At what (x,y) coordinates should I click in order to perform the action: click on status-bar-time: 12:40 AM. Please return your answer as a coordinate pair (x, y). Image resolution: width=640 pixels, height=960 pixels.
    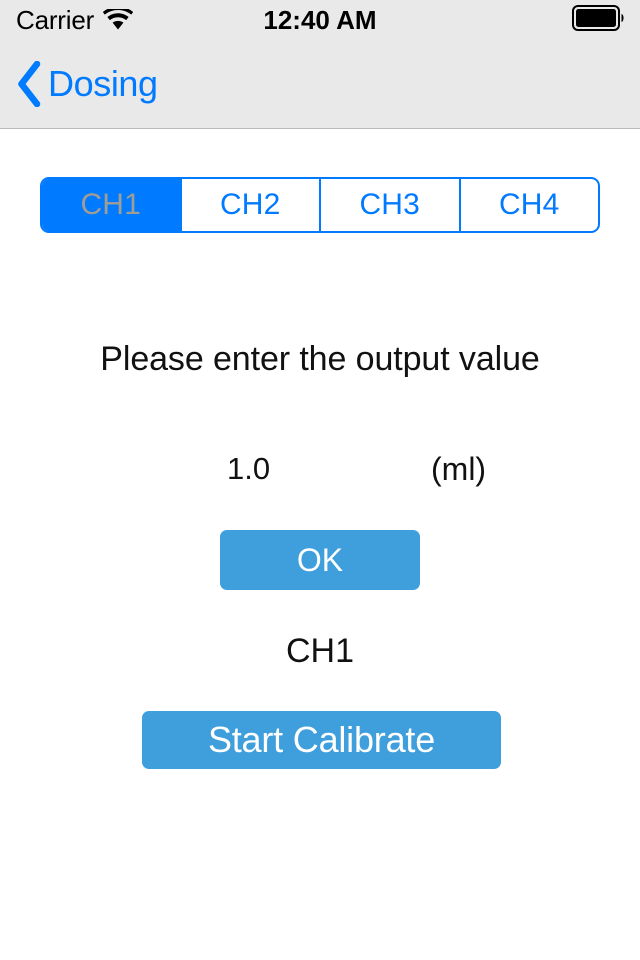
    Looking at the image, I should click on (320, 19).